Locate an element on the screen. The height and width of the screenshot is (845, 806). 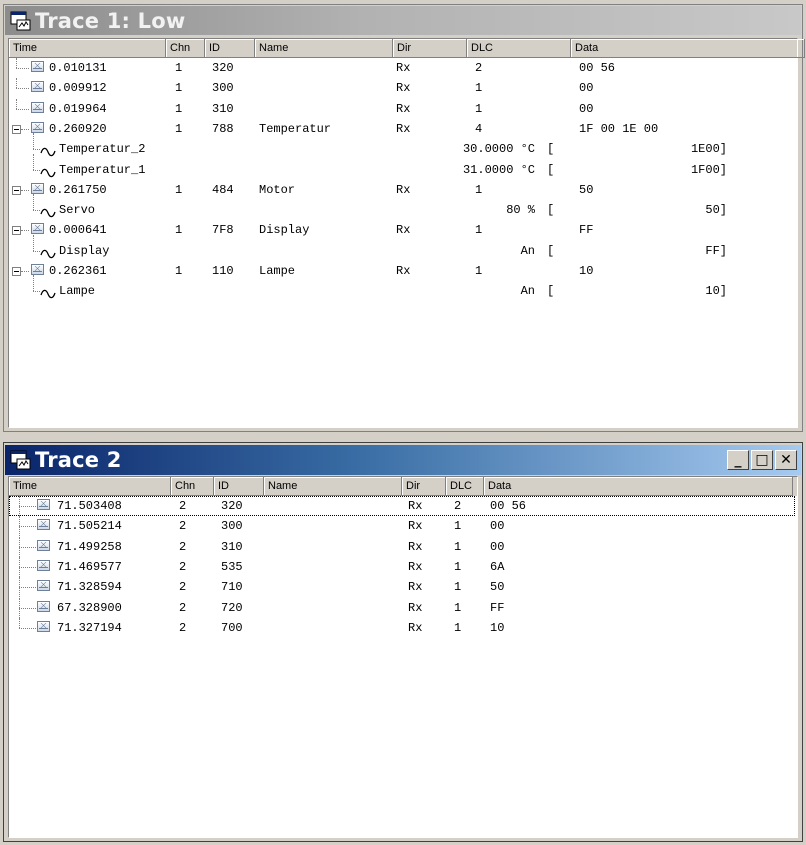
signal-raw-cell: 1E00] is located at coordinates (708, 149).